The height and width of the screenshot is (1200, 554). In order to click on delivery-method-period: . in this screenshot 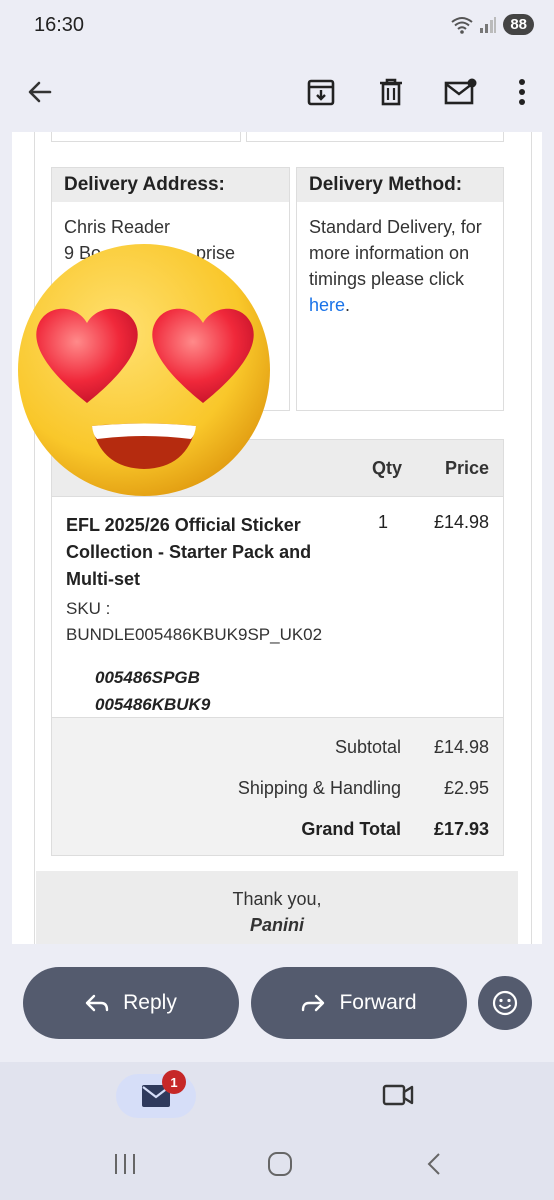, I will do `click(348, 305)`.